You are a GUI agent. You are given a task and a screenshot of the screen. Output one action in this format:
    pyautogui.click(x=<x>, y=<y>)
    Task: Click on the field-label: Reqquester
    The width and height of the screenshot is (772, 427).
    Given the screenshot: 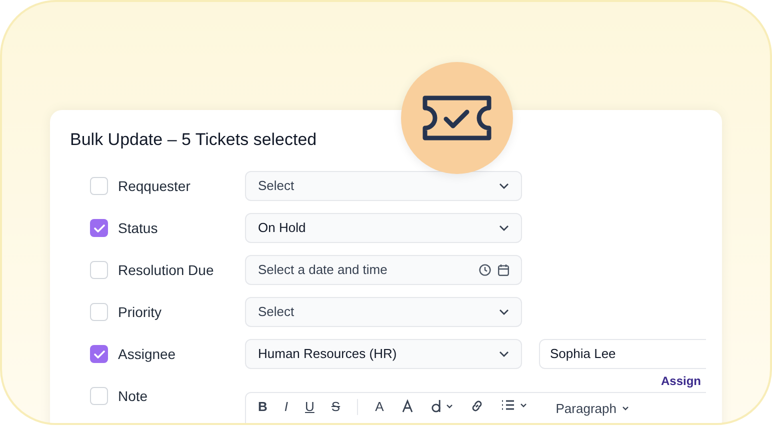 What is the action you would take?
    pyautogui.click(x=154, y=186)
    